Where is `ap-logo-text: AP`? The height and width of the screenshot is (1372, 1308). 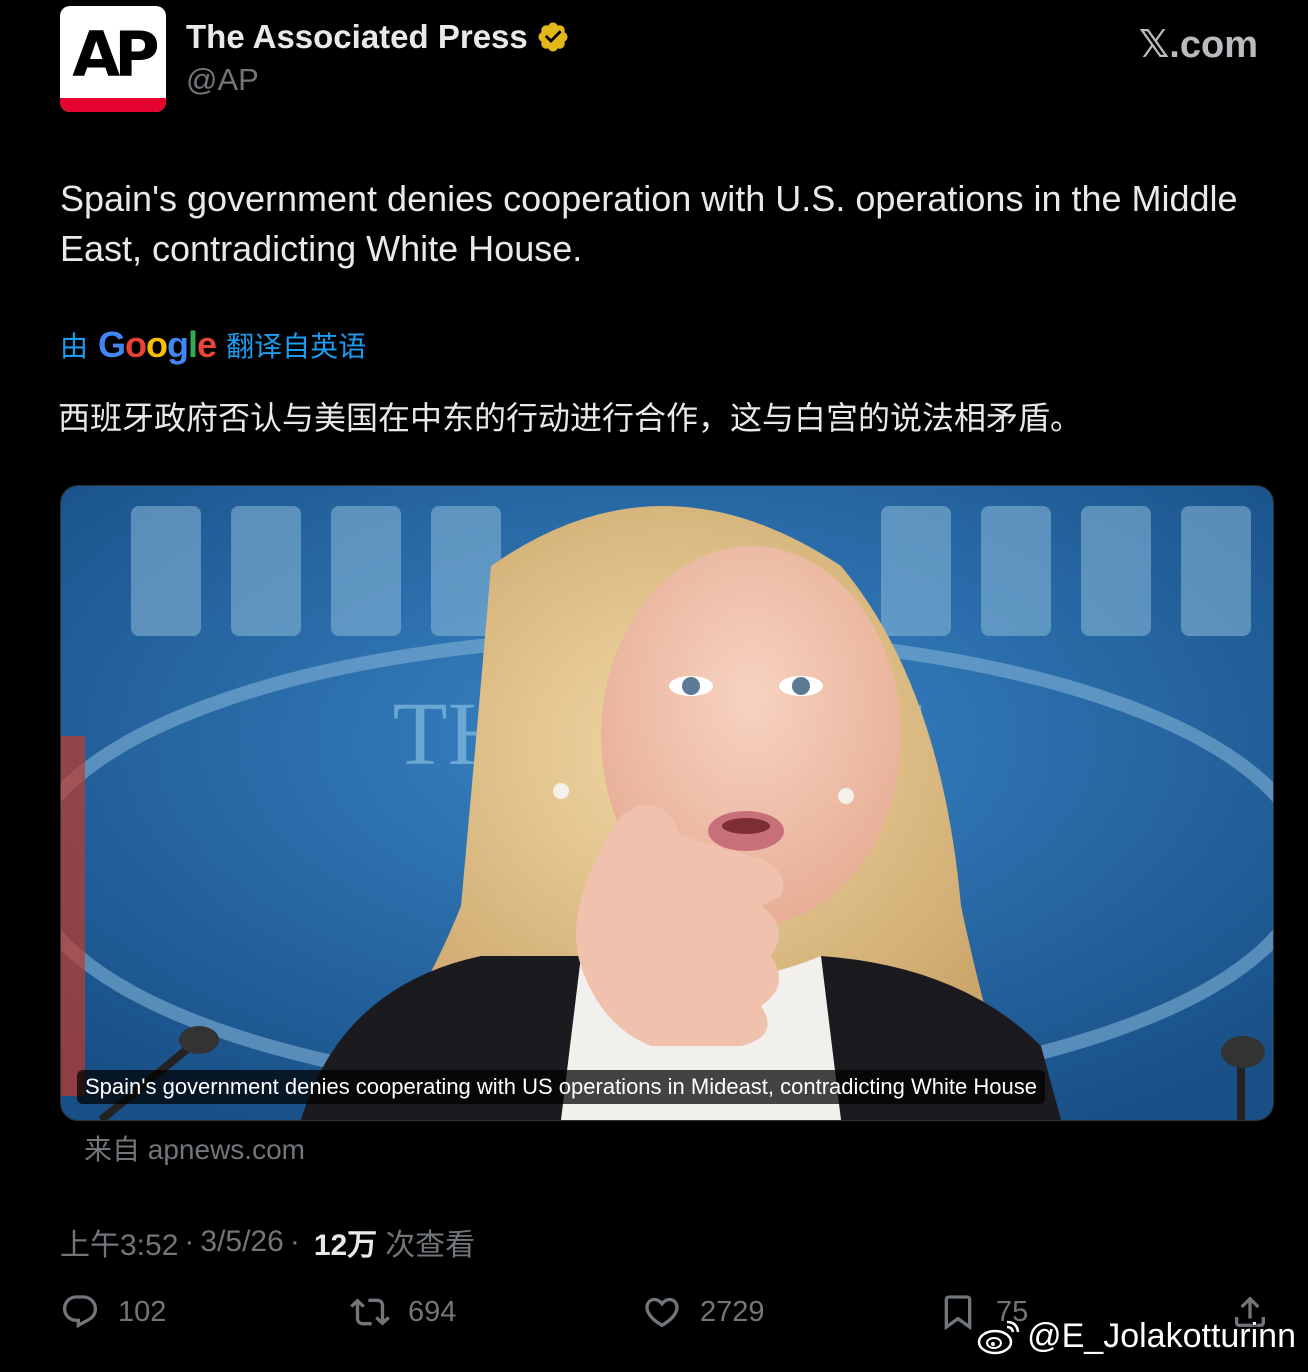
ap-logo-text: AP is located at coordinates (115, 54).